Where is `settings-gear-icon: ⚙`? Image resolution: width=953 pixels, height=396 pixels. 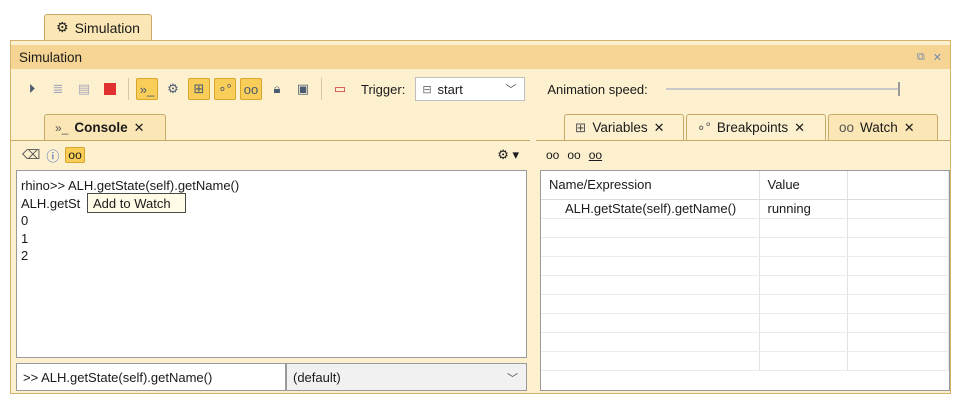
settings-gear-icon: ⚙ is located at coordinates (173, 89).